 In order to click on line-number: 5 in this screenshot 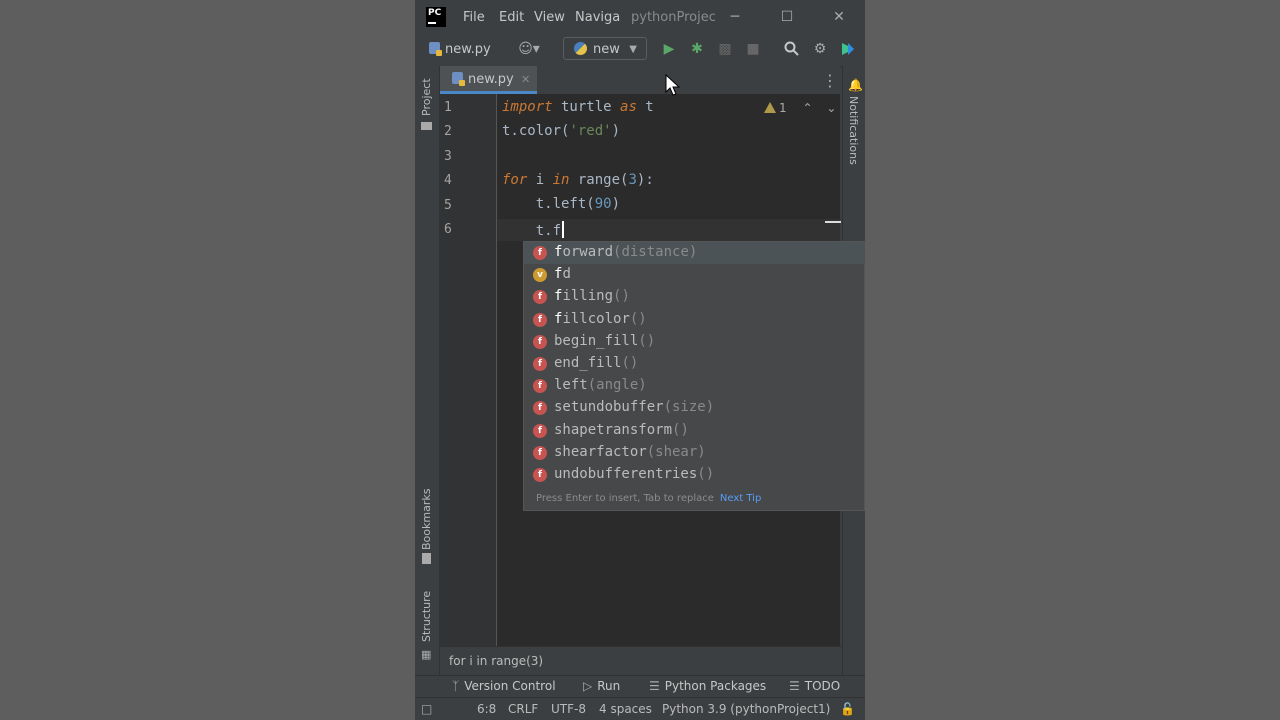, I will do `click(448, 205)`.